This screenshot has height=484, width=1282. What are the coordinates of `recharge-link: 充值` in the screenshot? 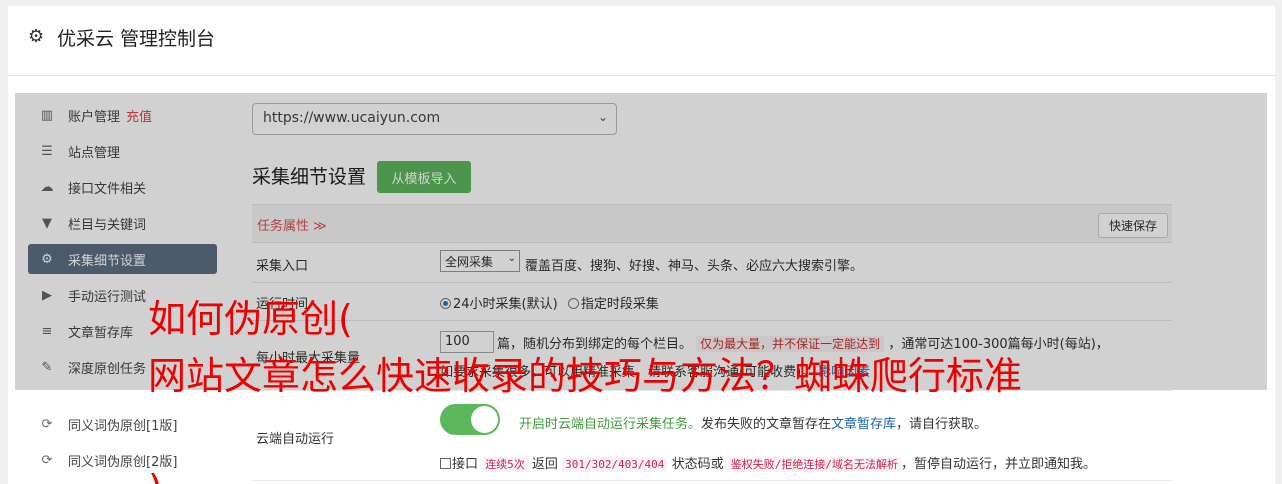 It's located at (139, 115).